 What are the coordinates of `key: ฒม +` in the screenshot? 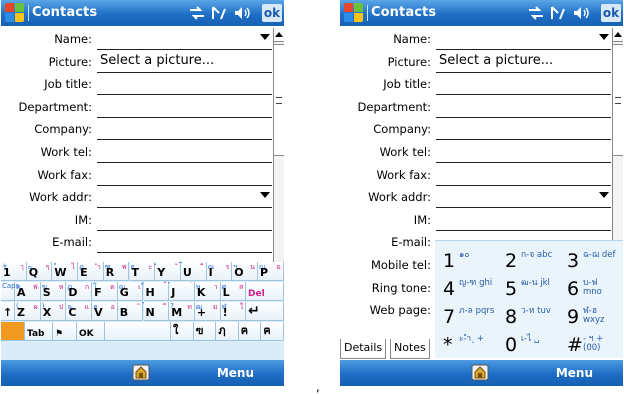 It's located at (207, 311).